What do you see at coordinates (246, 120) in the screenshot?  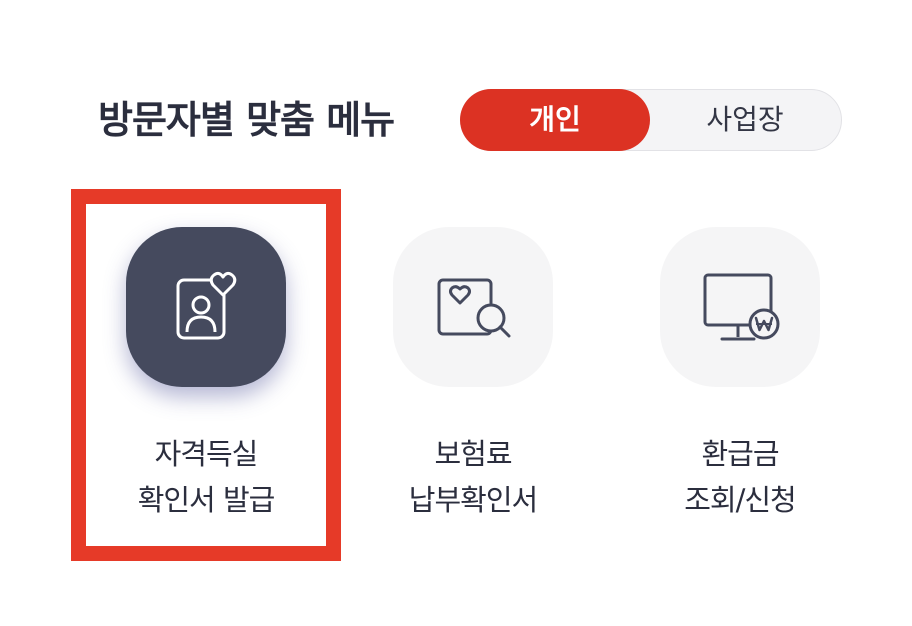 I see `section-title: 방문자별 맞춤 메뉴` at bounding box center [246, 120].